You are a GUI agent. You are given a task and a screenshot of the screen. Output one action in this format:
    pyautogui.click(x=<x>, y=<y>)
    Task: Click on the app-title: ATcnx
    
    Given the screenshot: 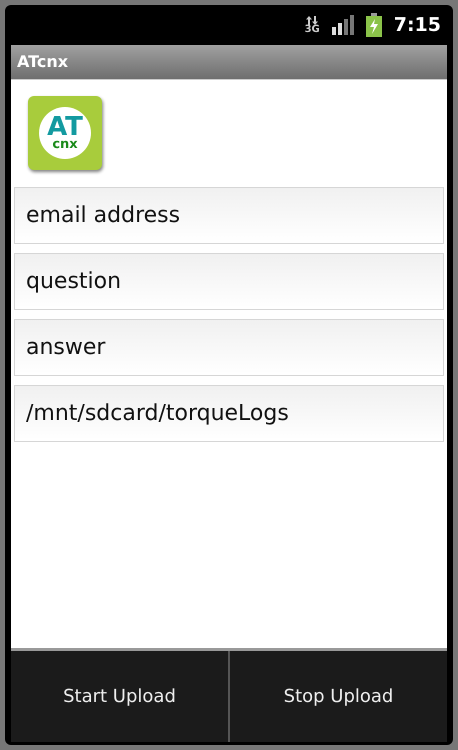 What is the action you would take?
    pyautogui.click(x=42, y=62)
    